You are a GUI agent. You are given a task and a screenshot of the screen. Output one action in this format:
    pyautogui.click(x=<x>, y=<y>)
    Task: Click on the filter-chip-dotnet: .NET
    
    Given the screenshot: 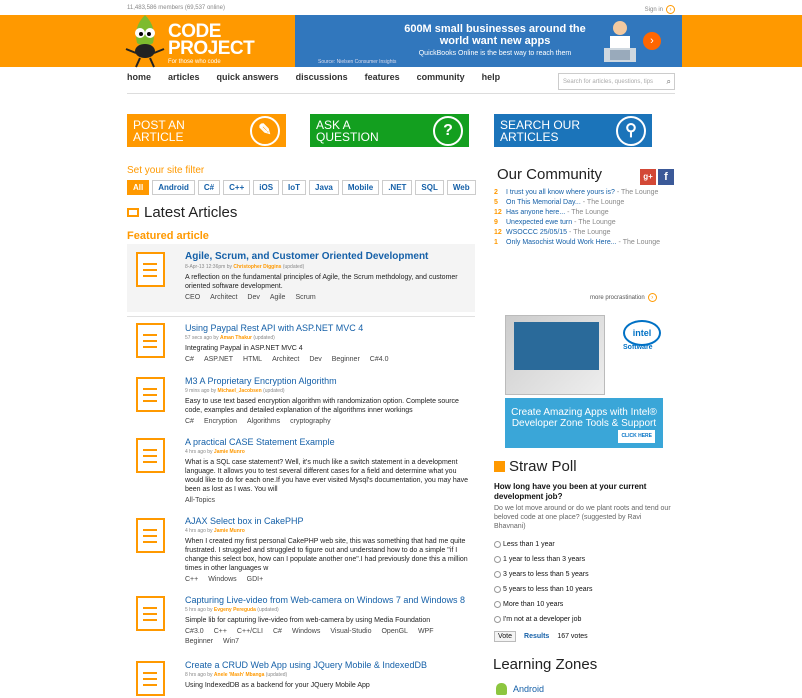 What is the action you would take?
    pyautogui.click(x=397, y=187)
    